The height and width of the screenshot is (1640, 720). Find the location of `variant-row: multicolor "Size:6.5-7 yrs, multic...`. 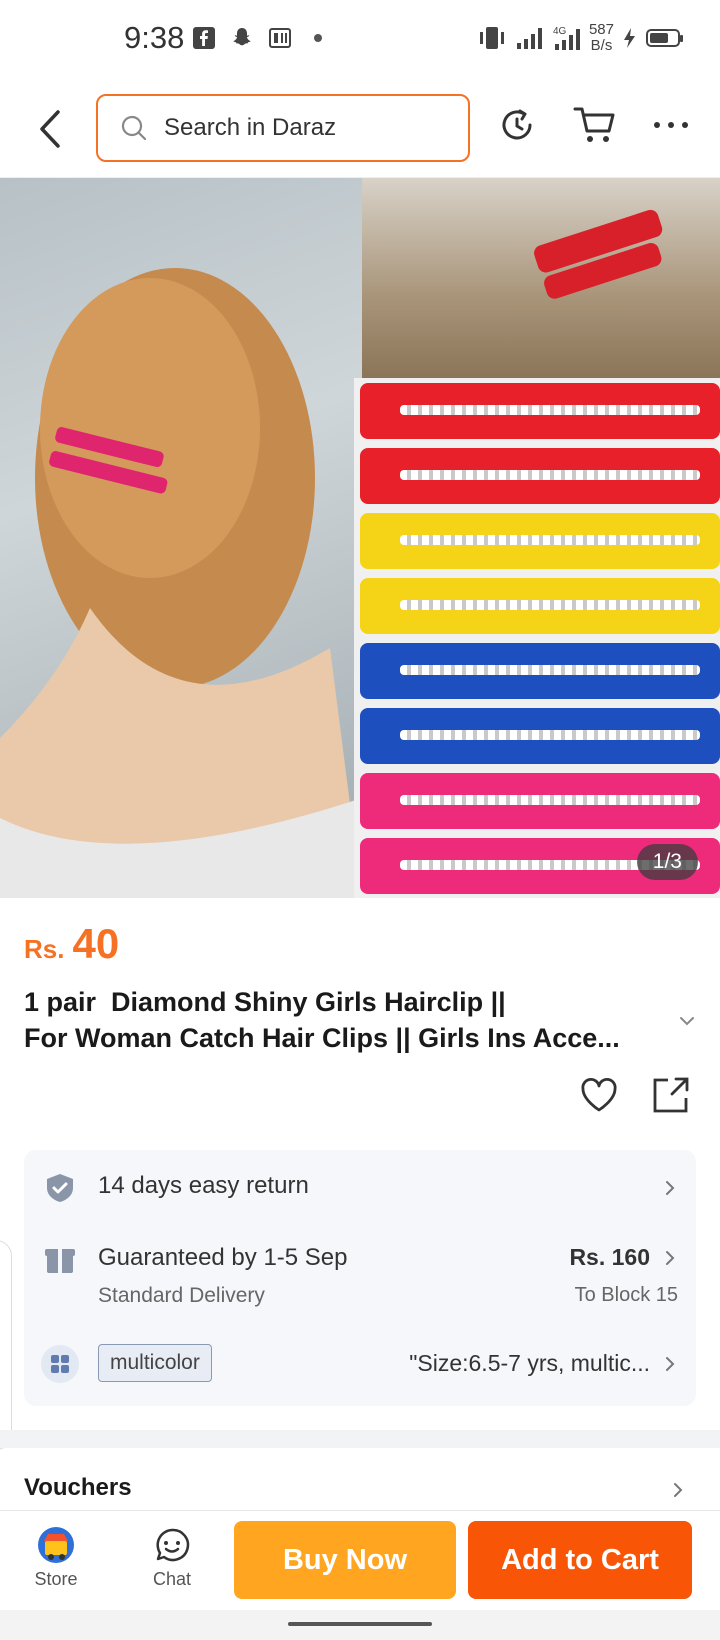

variant-row: multicolor "Size:6.5-7 yrs, multic... is located at coordinates (360, 1366).